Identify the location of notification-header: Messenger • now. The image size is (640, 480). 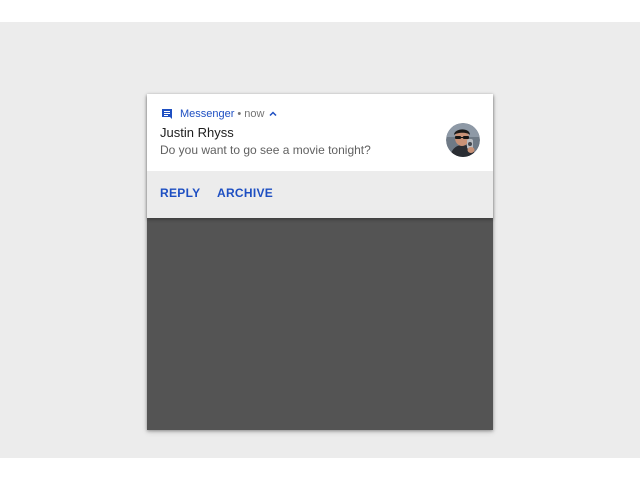
(219, 114).